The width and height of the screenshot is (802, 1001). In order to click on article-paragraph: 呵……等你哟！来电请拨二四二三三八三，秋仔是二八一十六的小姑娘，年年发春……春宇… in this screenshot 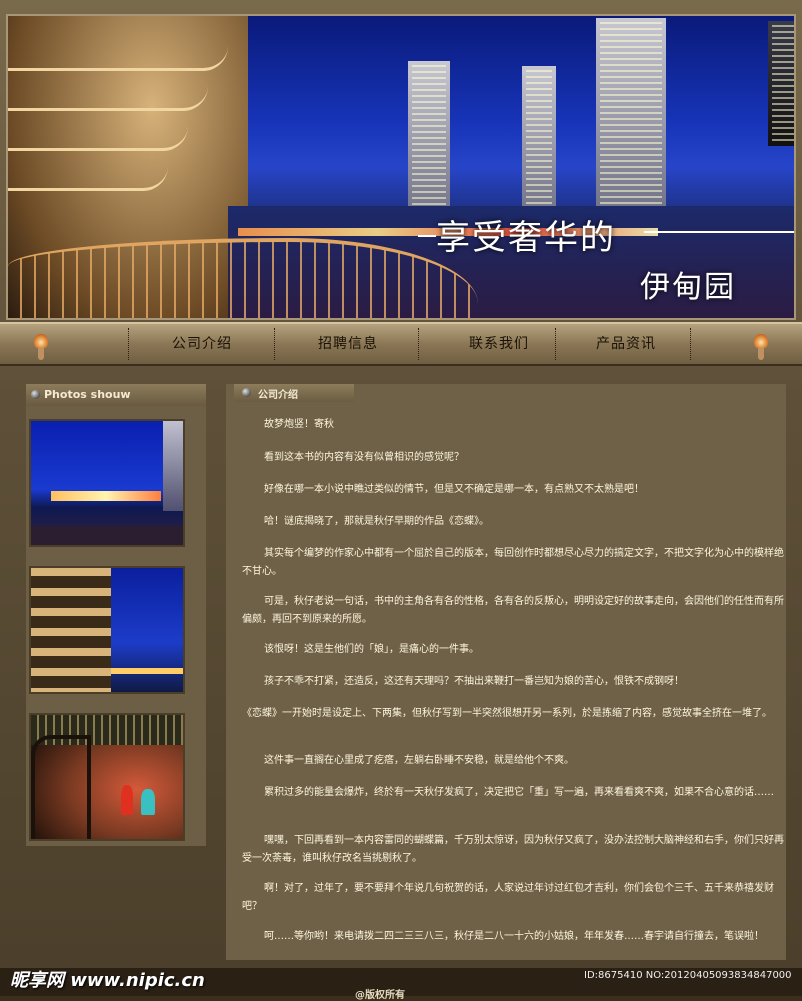, I will do `click(514, 936)`.